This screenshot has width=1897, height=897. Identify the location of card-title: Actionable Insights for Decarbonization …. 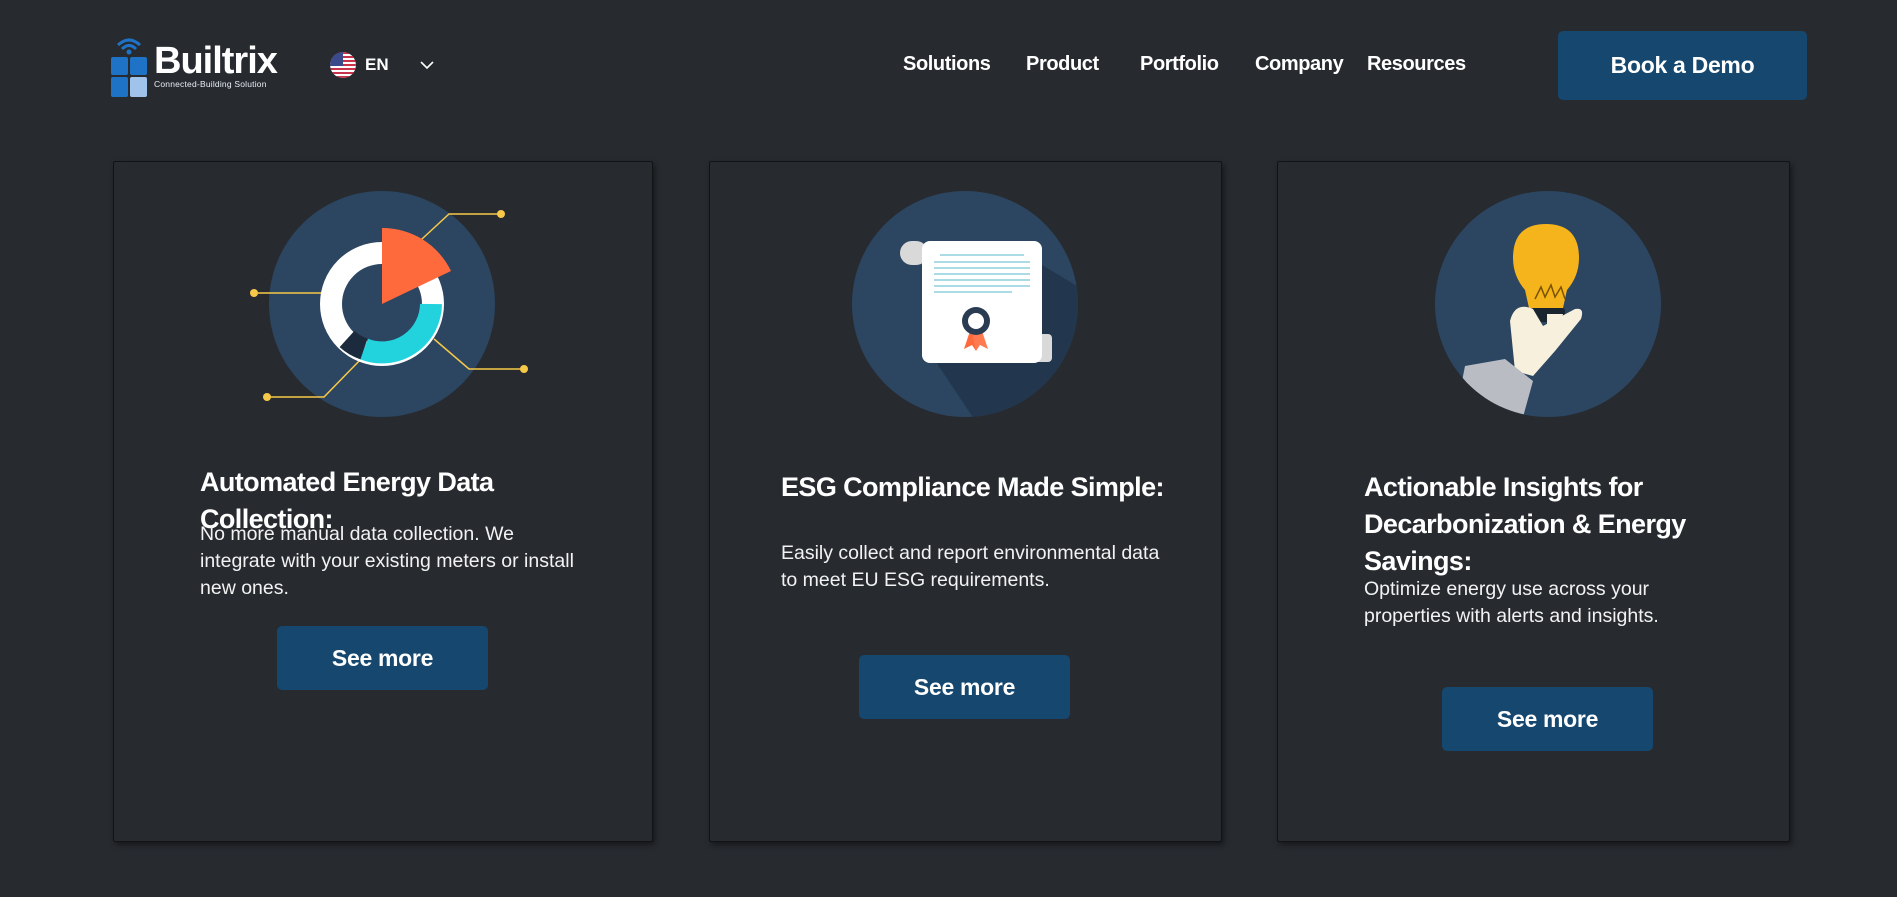
(1525, 524).